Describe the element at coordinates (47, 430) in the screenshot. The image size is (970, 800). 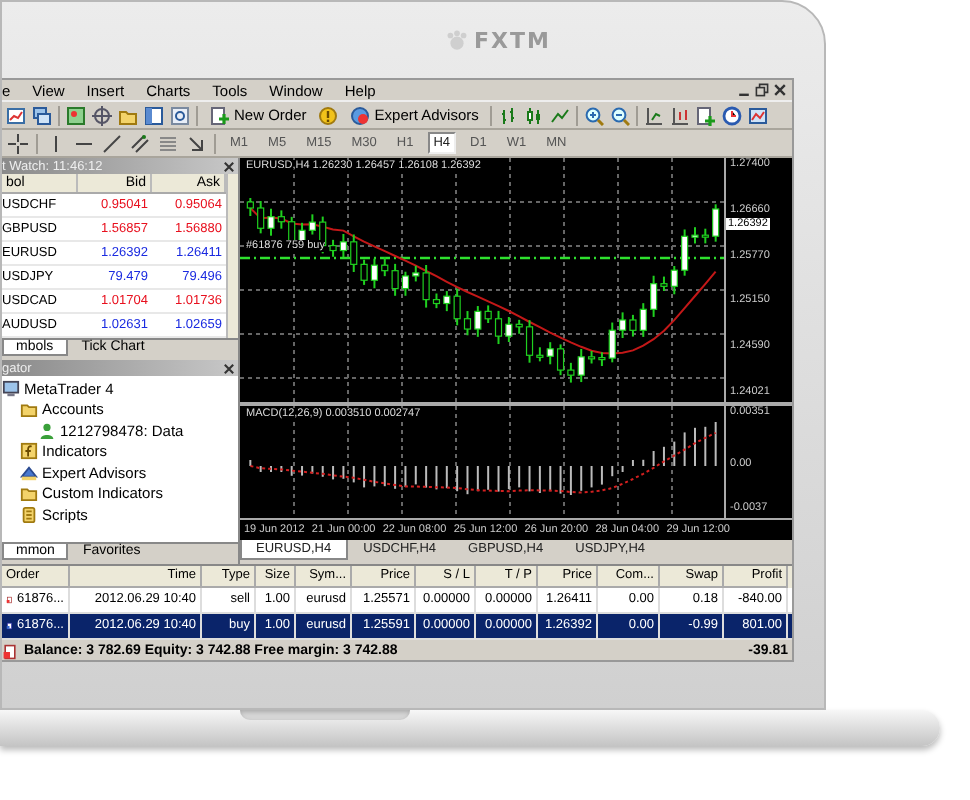
I see `person-icon` at that location.